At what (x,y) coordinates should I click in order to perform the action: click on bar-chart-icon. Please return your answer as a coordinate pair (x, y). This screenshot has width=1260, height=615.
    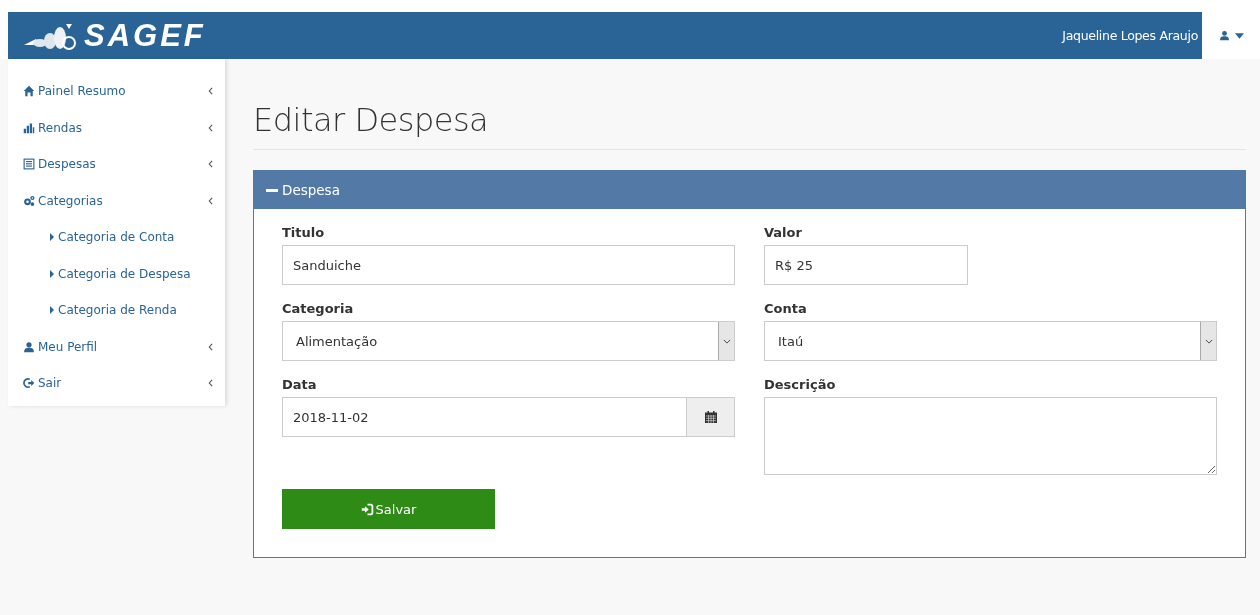
    Looking at the image, I should click on (29, 127).